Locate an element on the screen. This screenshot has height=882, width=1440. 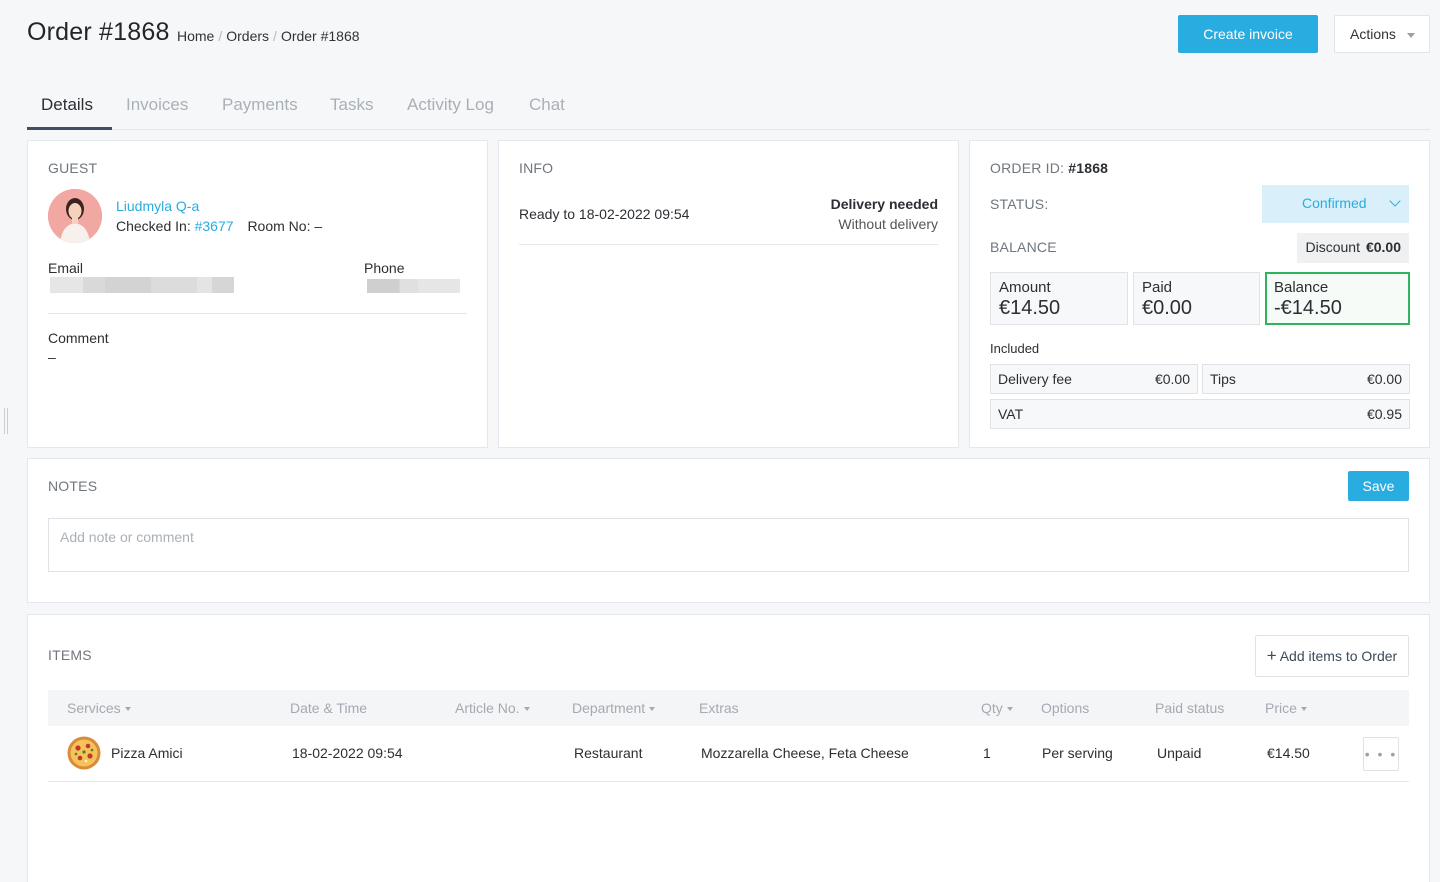
guest-section-label: GUEST is located at coordinates (73, 168).